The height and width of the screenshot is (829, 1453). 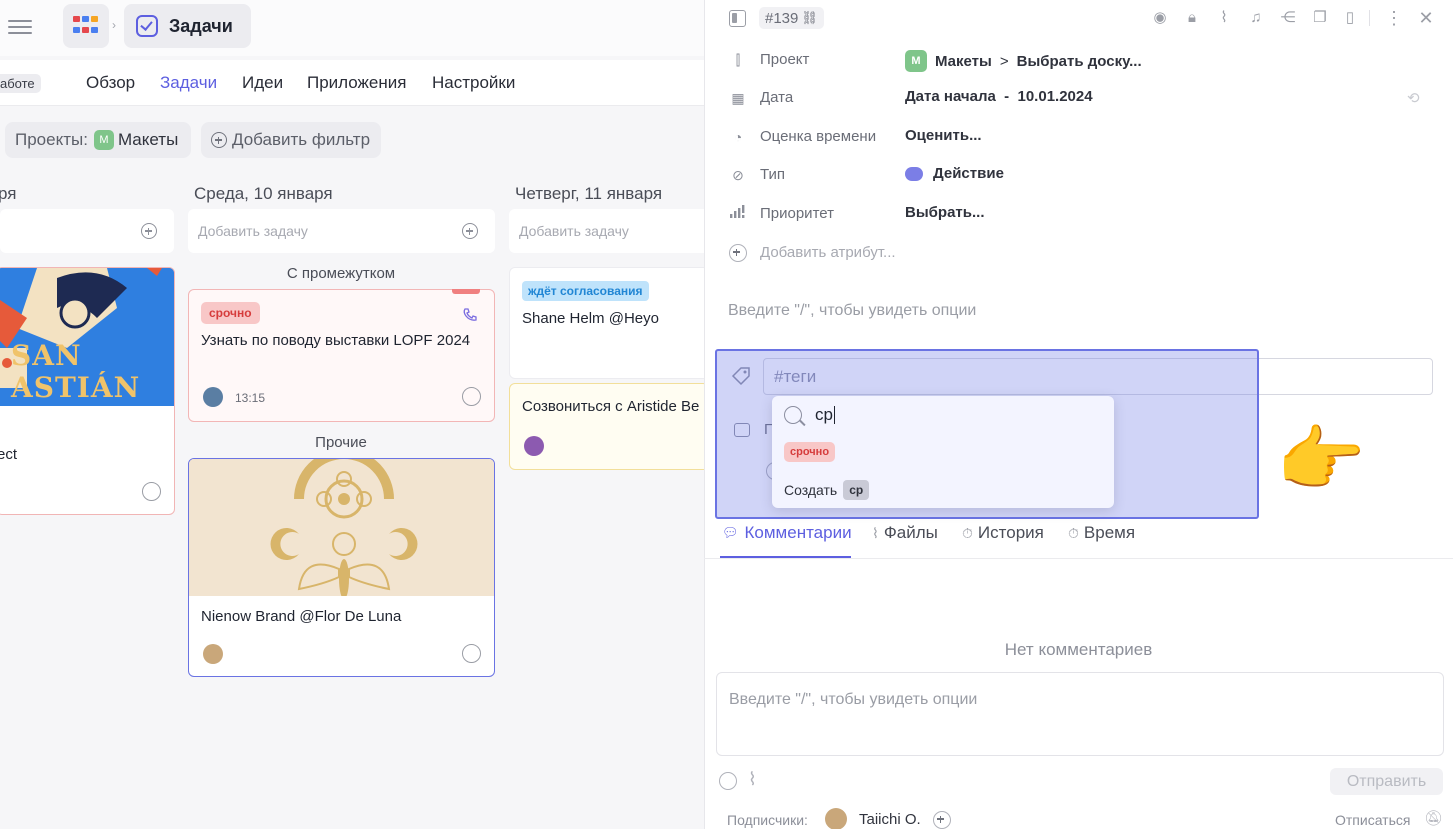 I want to click on attach-file-icon: ⌇, so click(x=752, y=779).